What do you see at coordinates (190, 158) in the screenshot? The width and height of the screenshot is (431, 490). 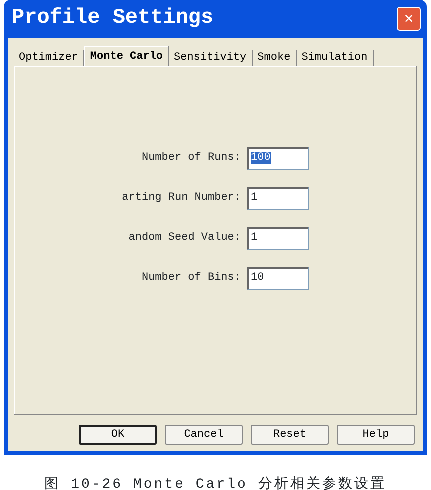 I see `field-label: Number of Runs:` at bounding box center [190, 158].